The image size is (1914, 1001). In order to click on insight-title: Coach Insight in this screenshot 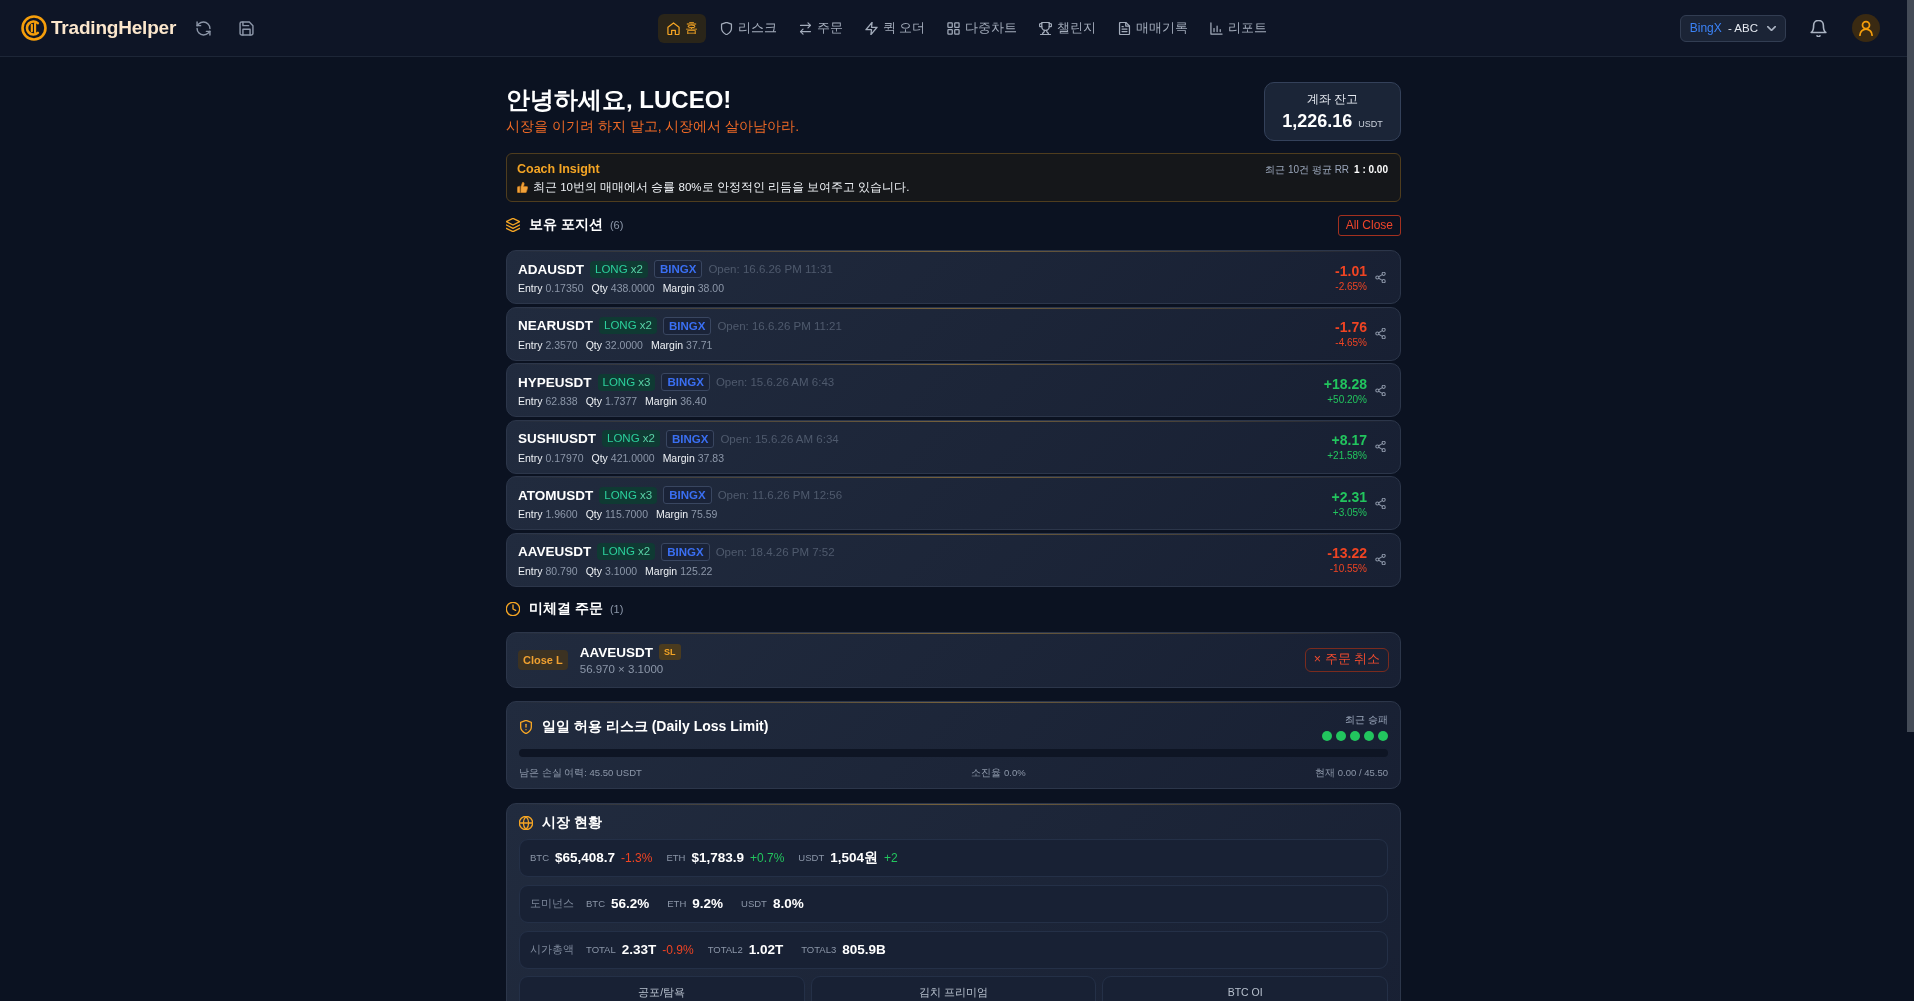, I will do `click(559, 169)`.